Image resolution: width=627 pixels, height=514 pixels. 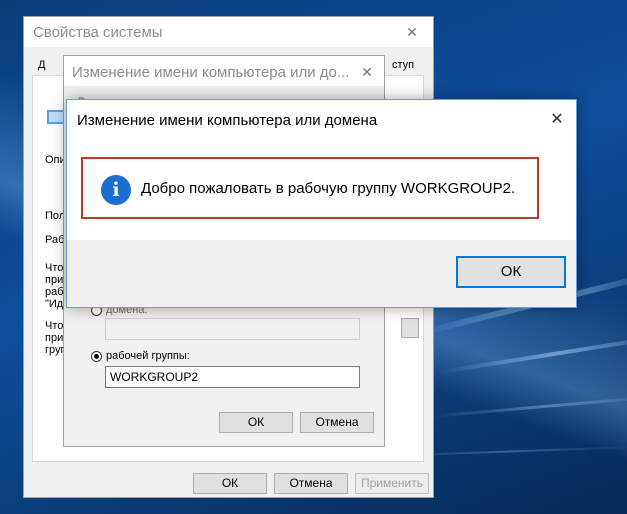 What do you see at coordinates (403, 65) in the screenshot?
I see `tab-partial-right: ступ` at bounding box center [403, 65].